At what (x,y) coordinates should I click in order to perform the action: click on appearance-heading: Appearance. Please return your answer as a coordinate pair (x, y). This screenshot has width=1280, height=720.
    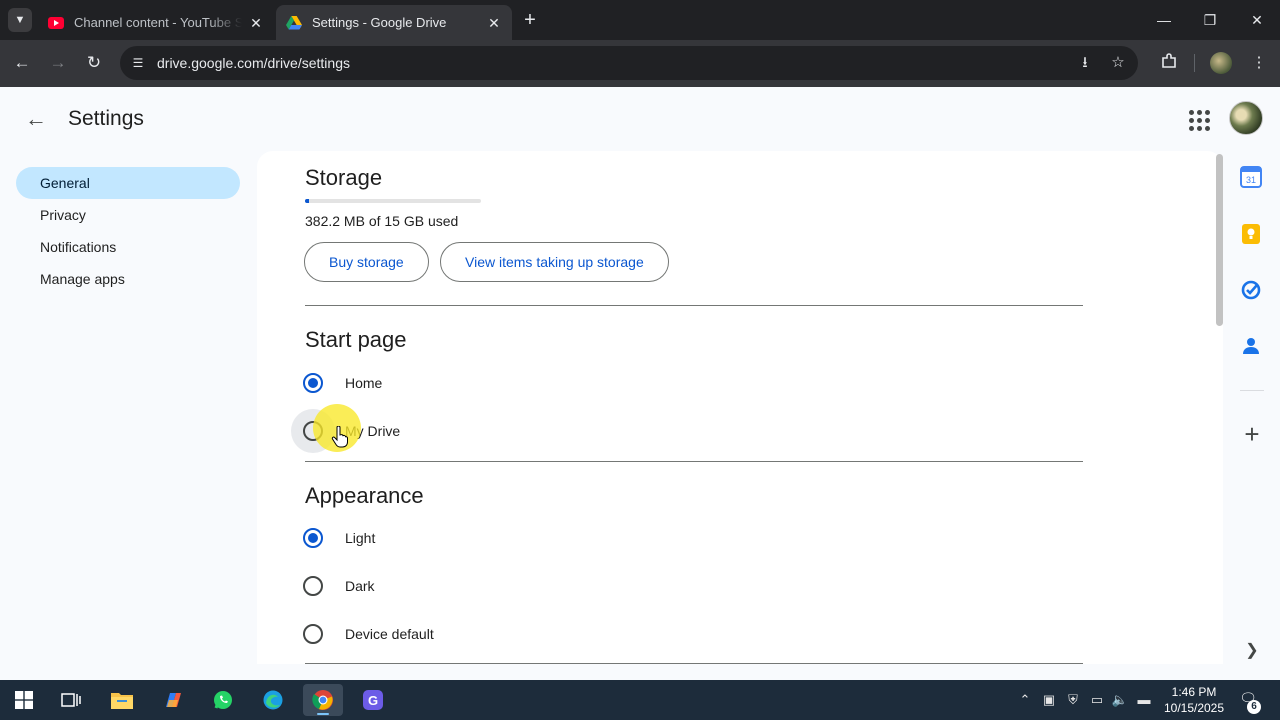
    Looking at the image, I should click on (364, 495).